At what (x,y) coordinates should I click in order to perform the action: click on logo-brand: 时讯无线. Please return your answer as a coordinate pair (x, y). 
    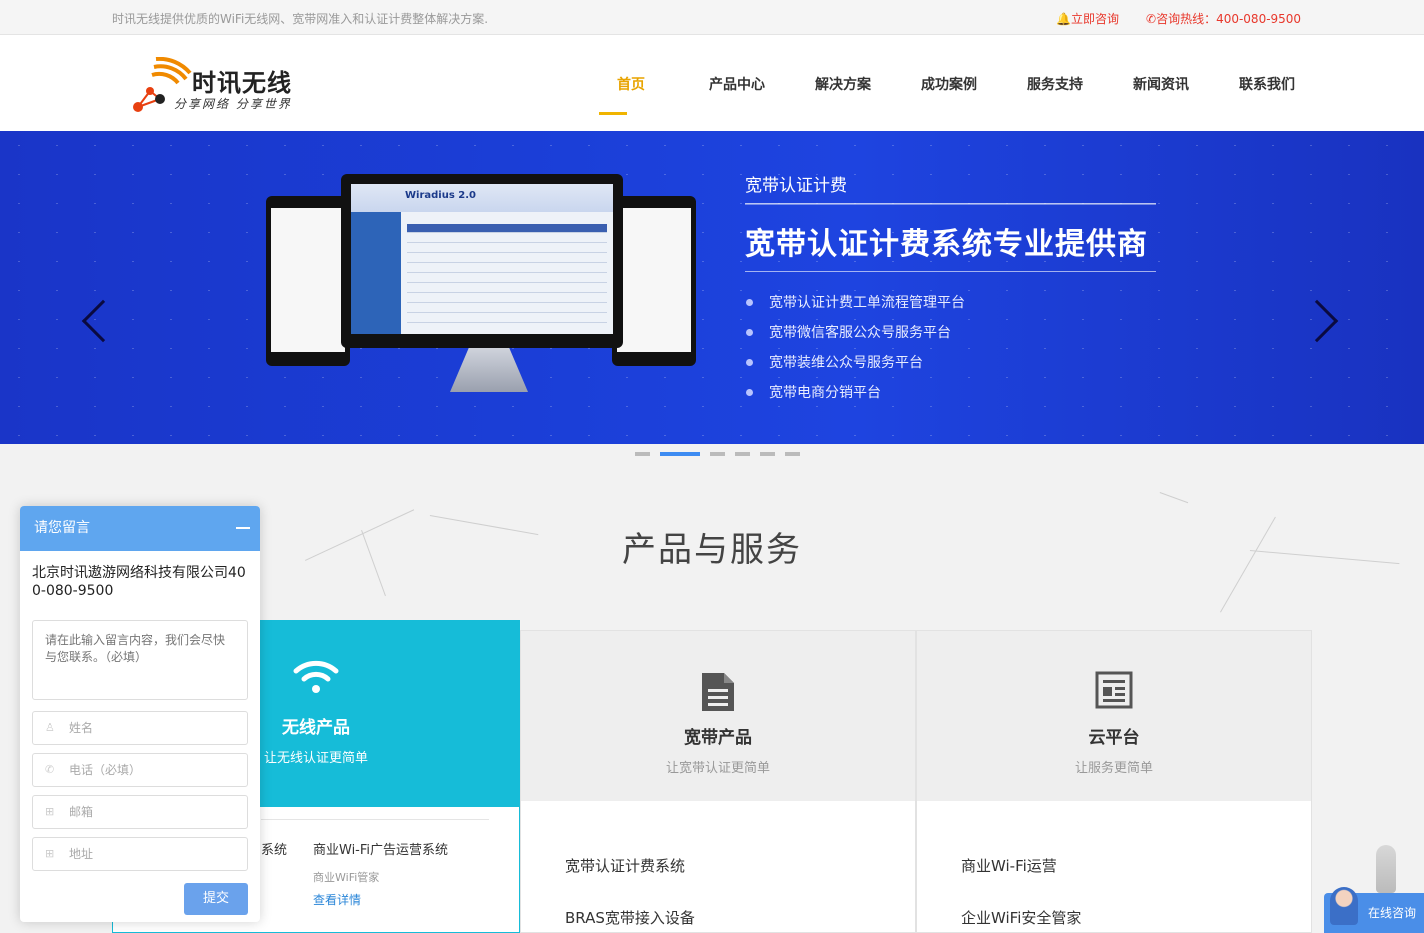
    Looking at the image, I should click on (242, 83).